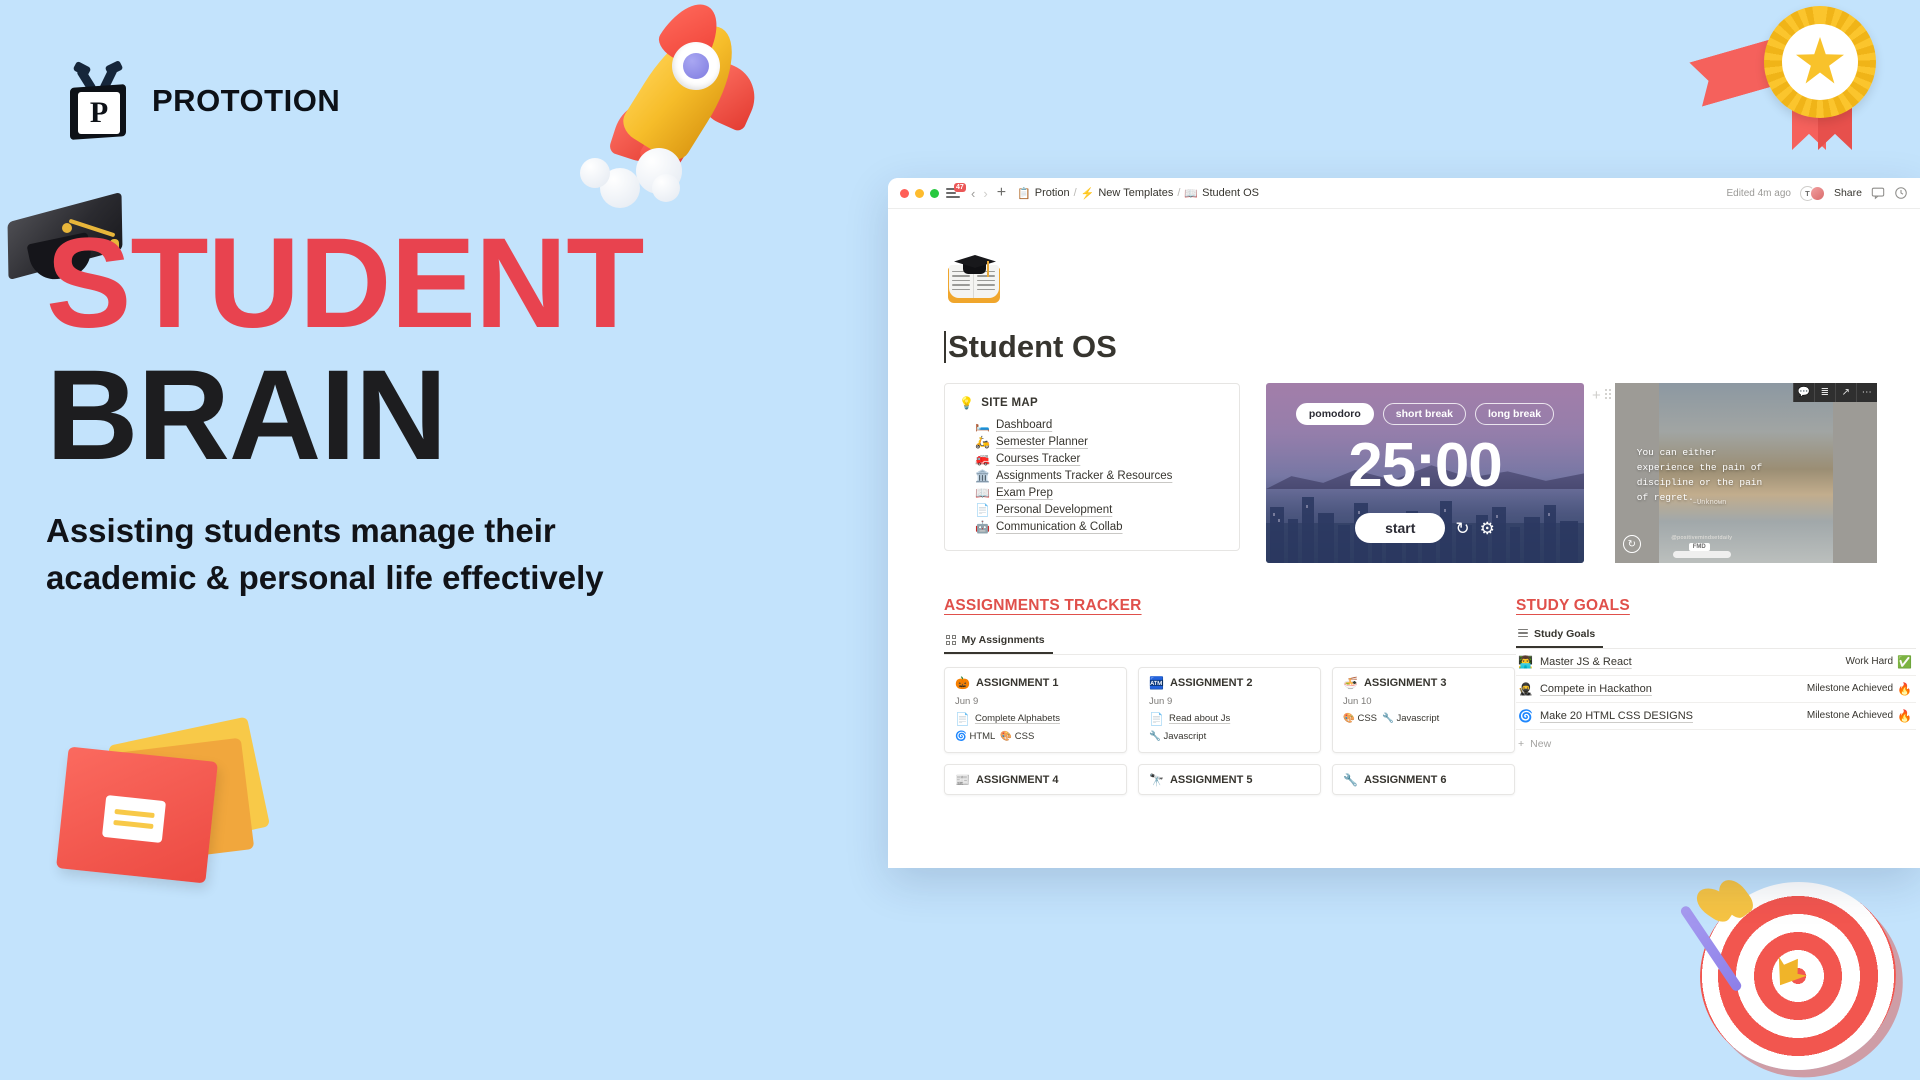 The width and height of the screenshot is (1920, 1080). I want to click on new-goal-button: + New, so click(1716, 740).